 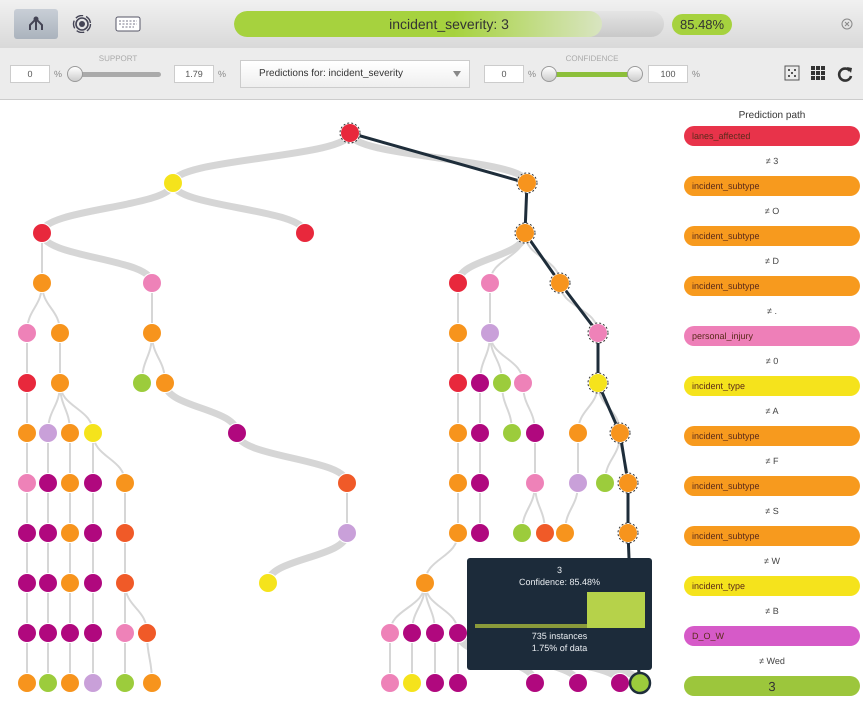 I want to click on support-max-field: 1.79, so click(x=194, y=73).